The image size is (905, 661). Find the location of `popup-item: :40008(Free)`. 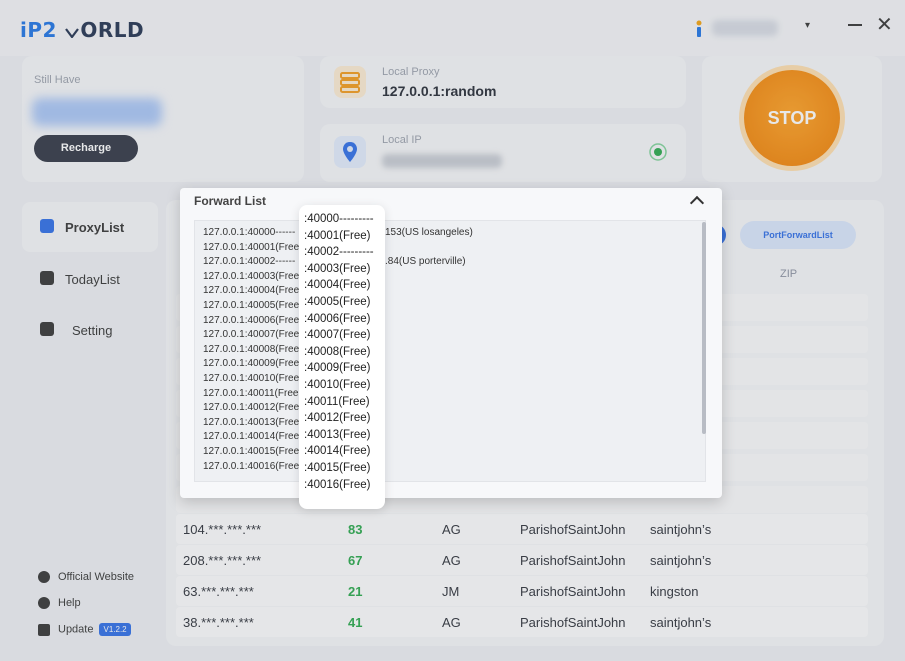

popup-item: :40008(Free) is located at coordinates (337, 352).